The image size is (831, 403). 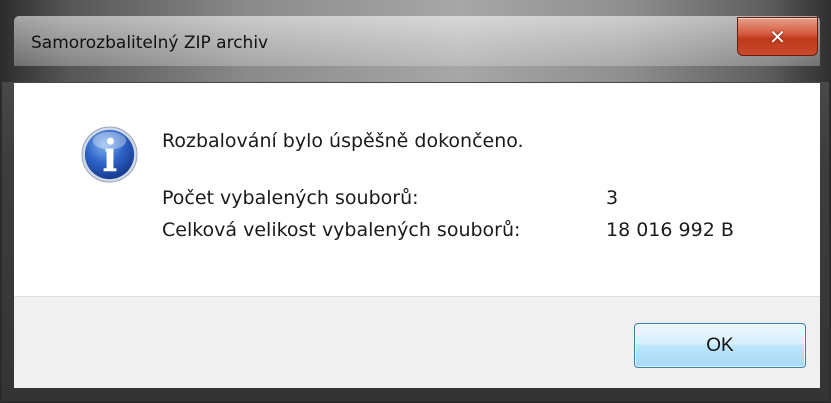 I want to click on extracted-total-size-value: 18 016 992 B, so click(x=670, y=230).